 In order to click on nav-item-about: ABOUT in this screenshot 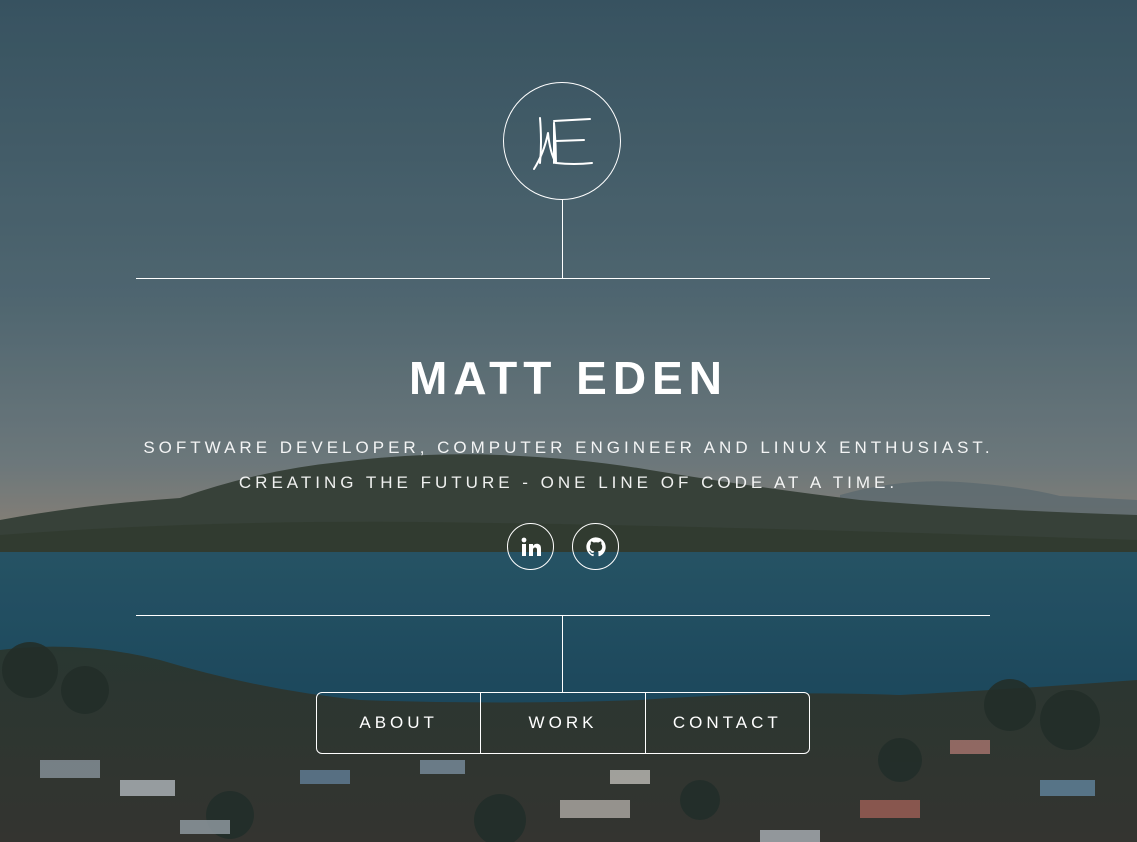, I will do `click(398, 723)`.